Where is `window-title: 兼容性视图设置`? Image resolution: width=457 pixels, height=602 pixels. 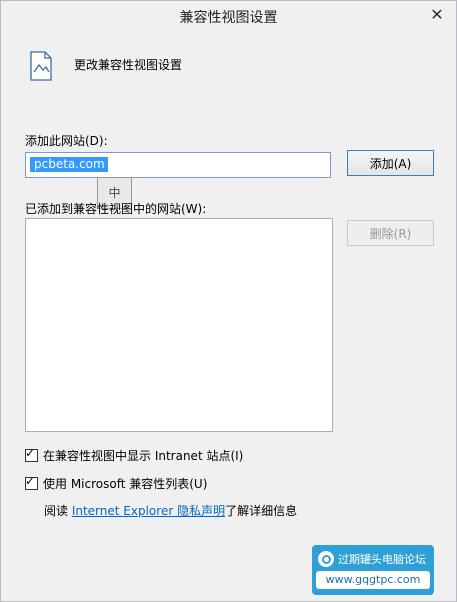 window-title: 兼容性视图设置 is located at coordinates (228, 18).